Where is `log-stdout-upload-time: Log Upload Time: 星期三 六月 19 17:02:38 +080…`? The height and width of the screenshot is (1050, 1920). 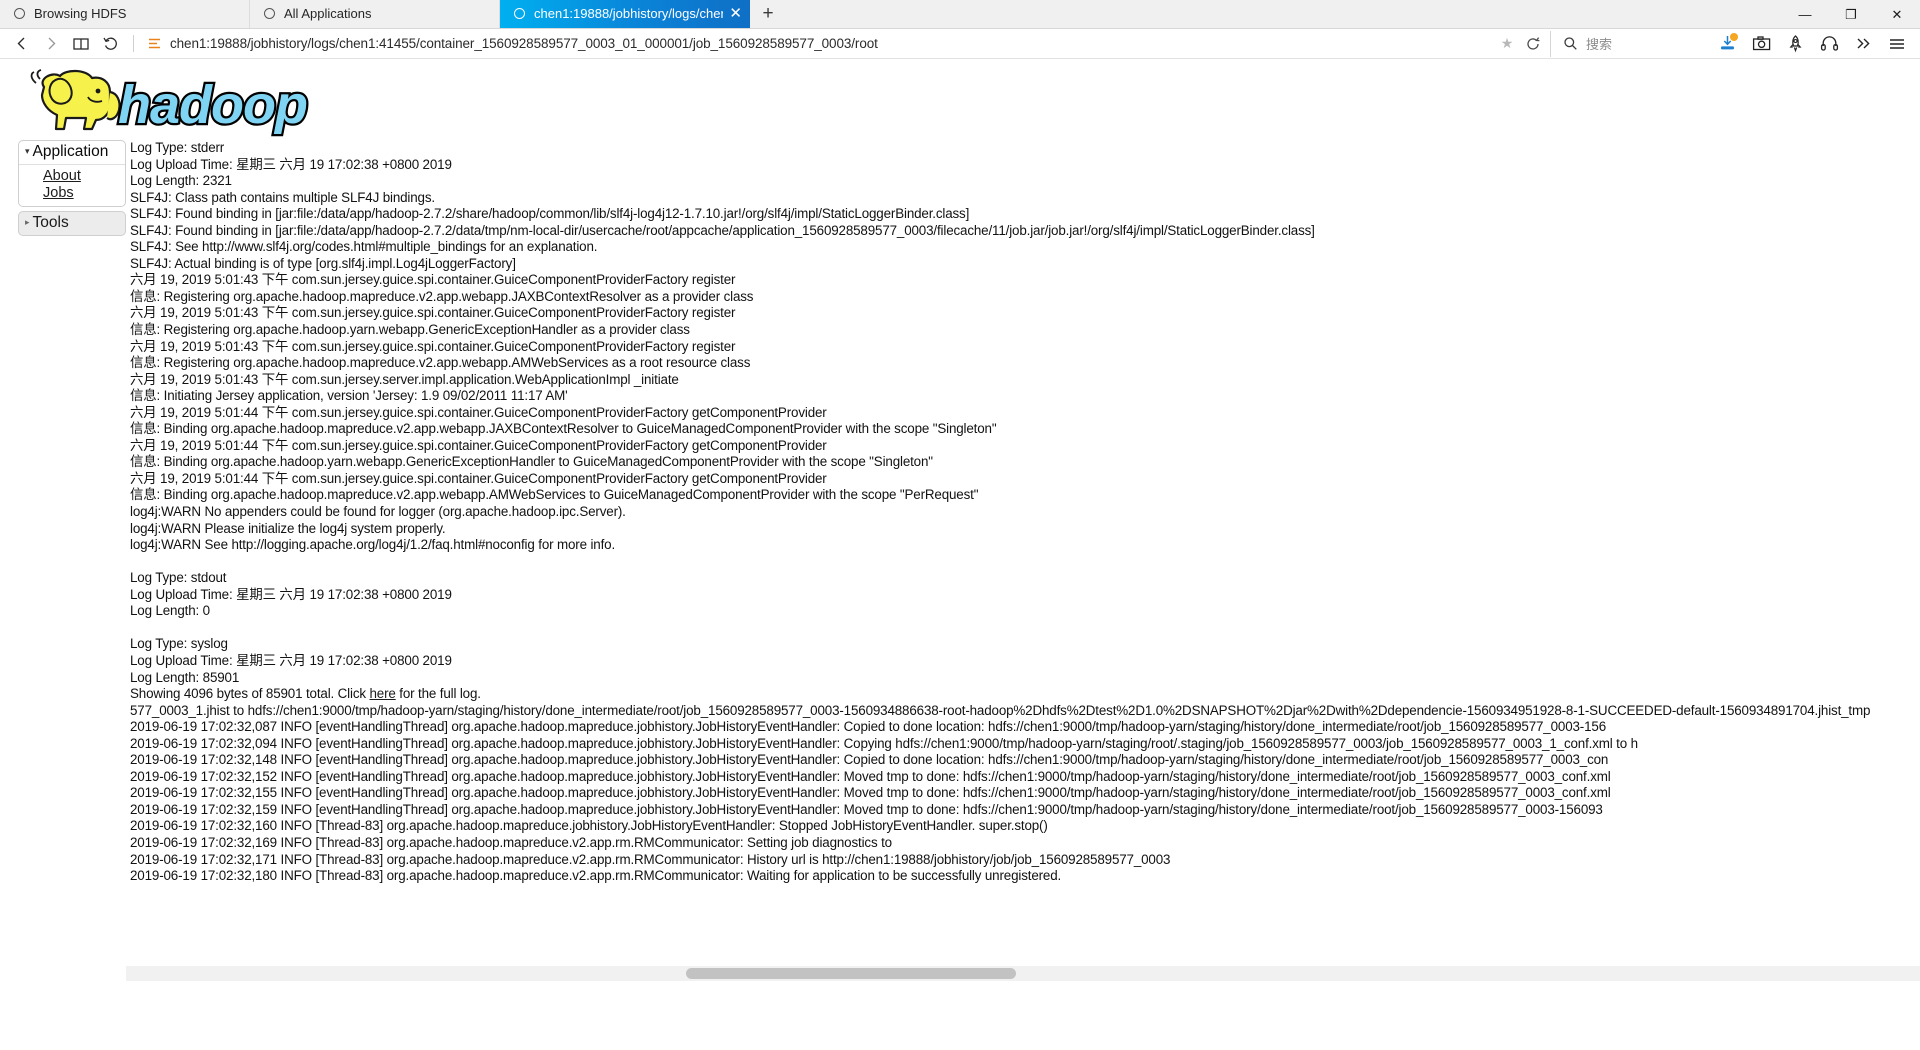 log-stdout-upload-time: Log Upload Time: 星期三 六月 19 17:02:38 +080… is located at coordinates (291, 594).